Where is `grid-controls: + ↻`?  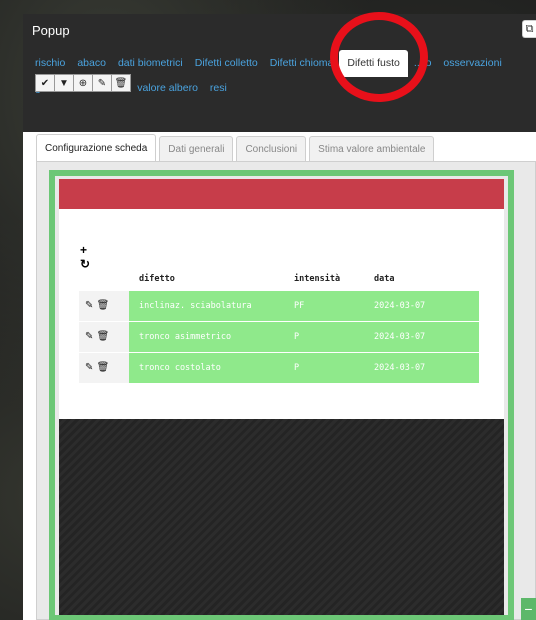
grid-controls: + ↻ is located at coordinates (85, 257).